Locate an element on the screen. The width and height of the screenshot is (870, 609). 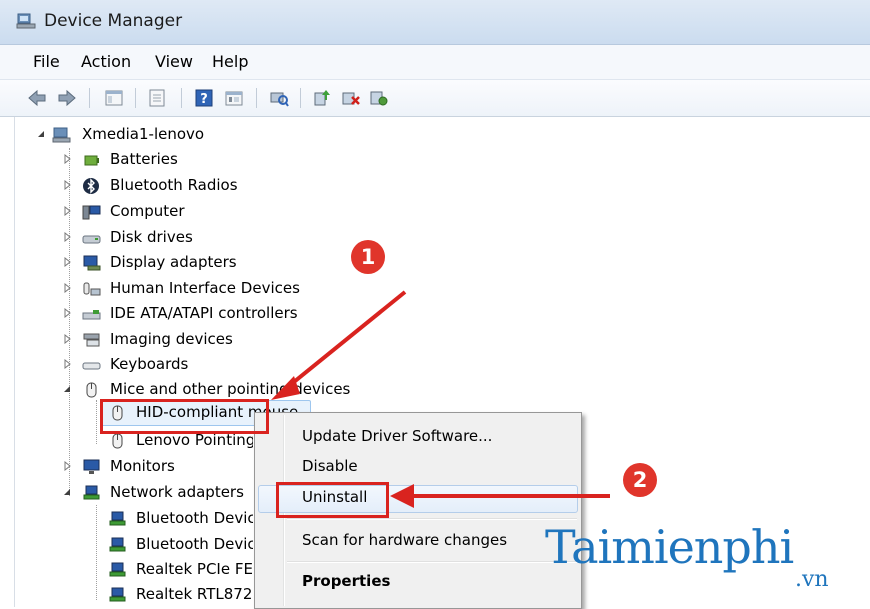
tree-item-ide-controllers: IDE ATA/ATAPI controllers is located at coordinates (212, 314).